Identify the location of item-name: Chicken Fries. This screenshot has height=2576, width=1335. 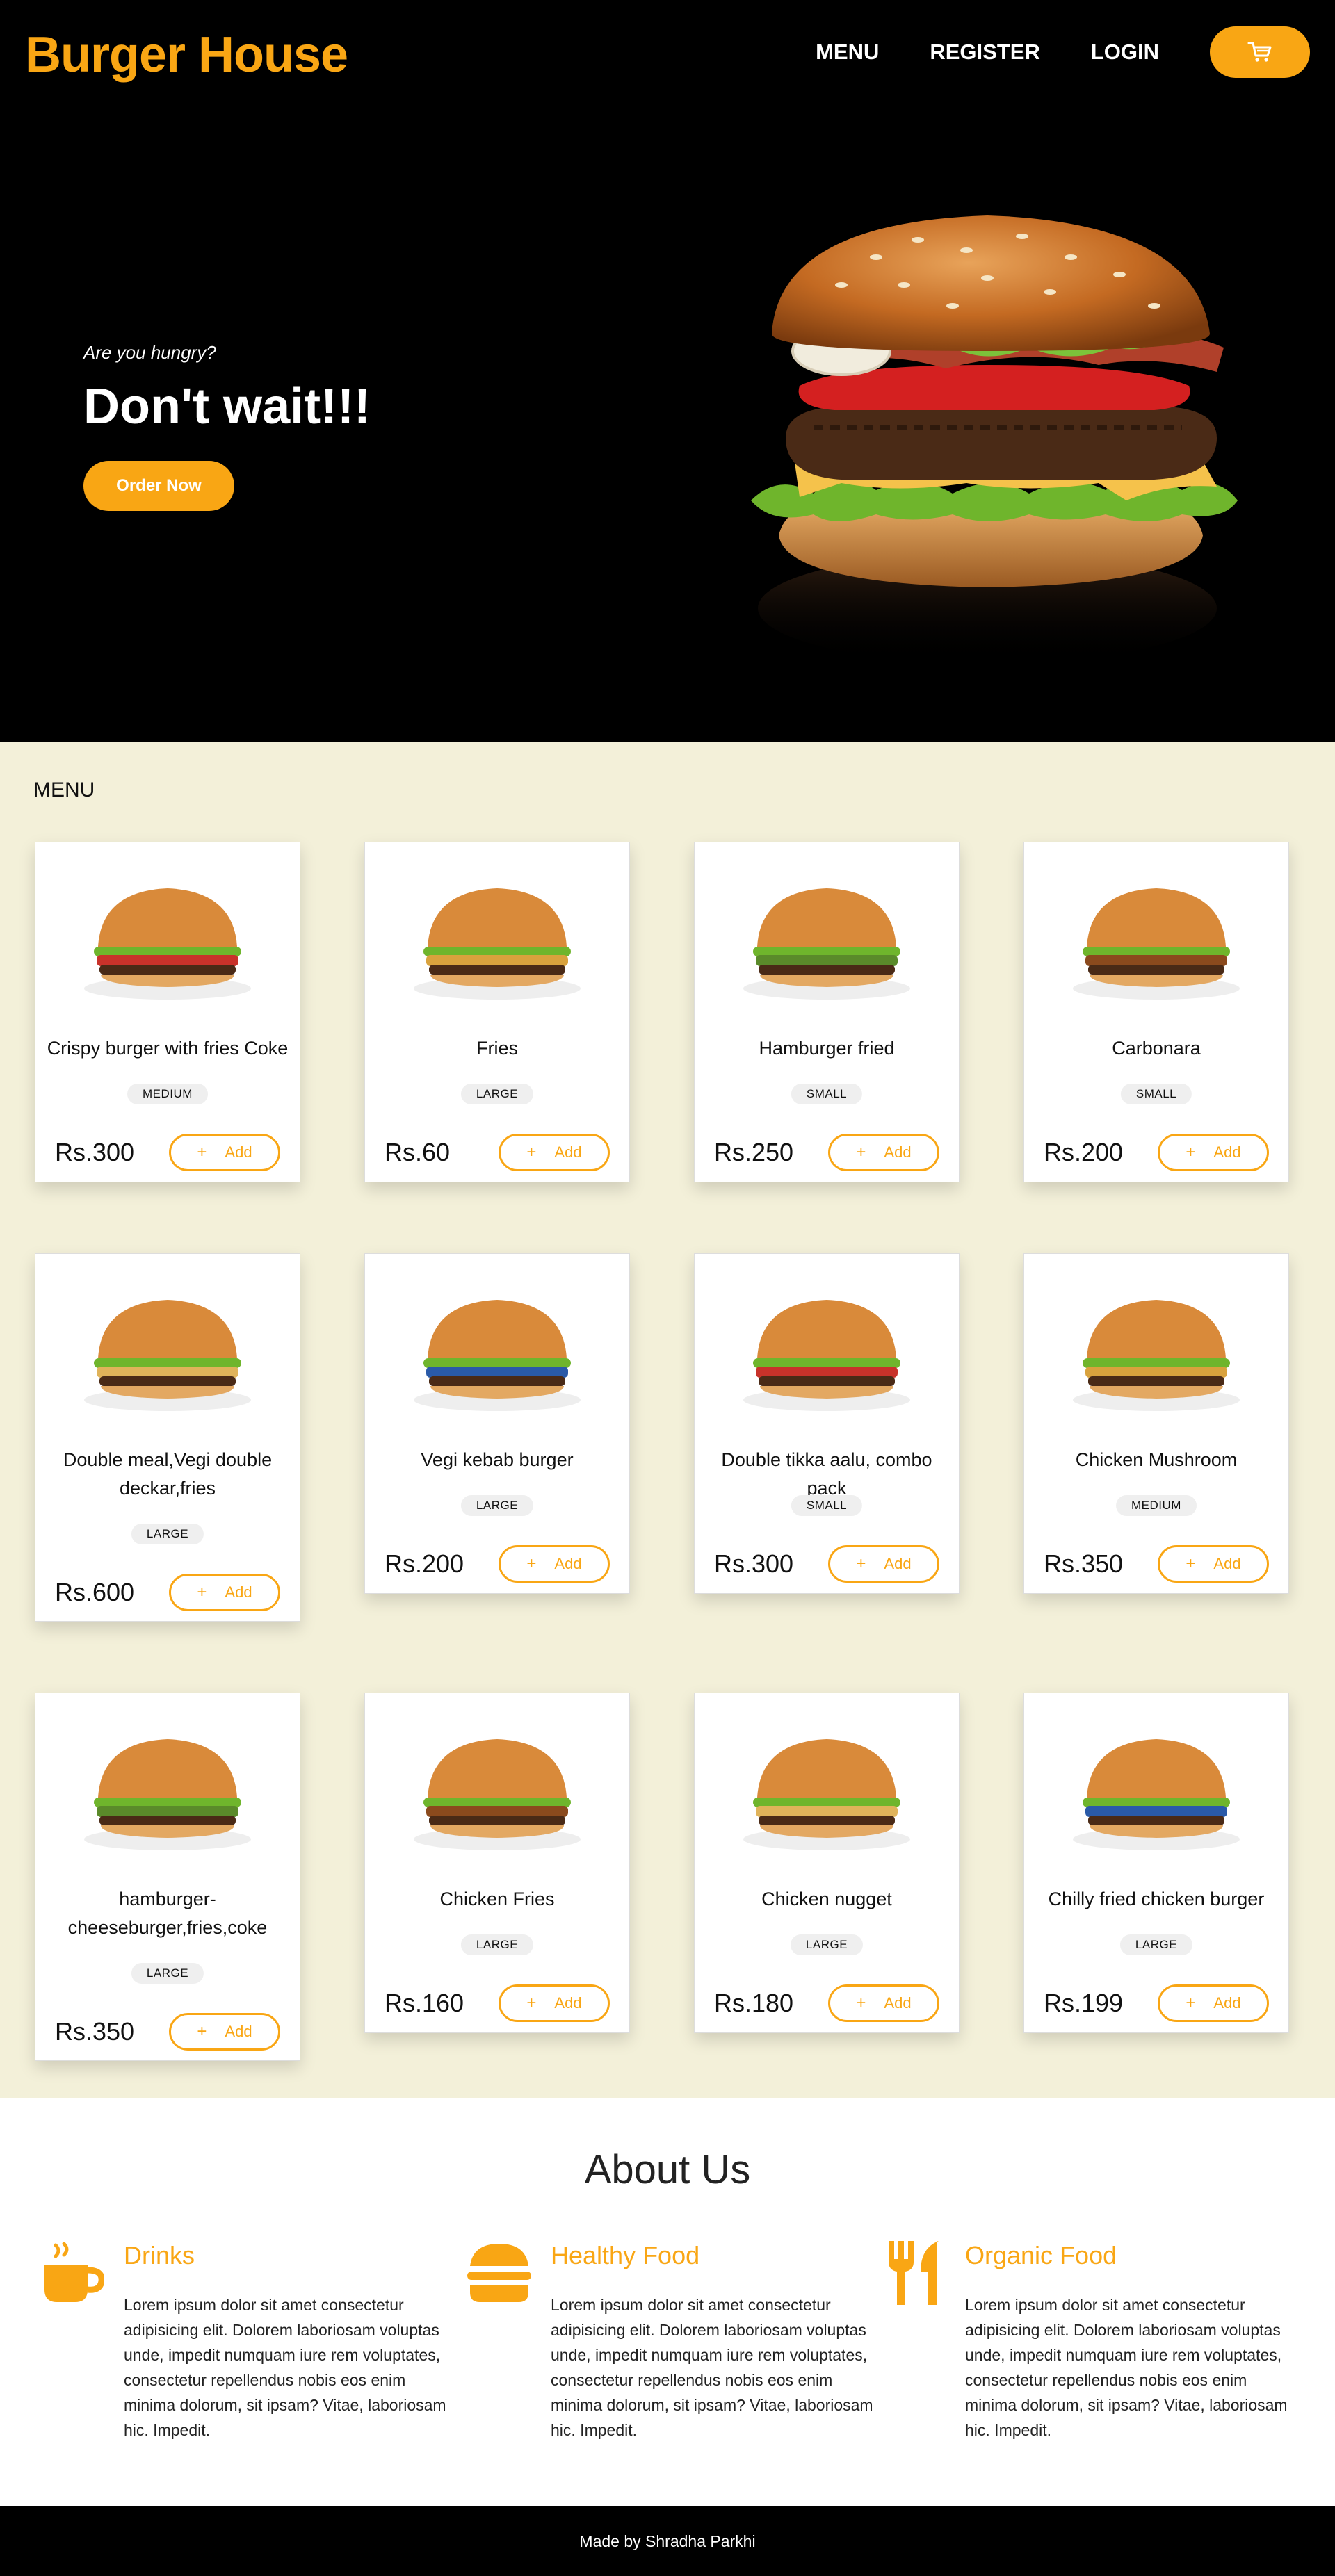
(497, 1899).